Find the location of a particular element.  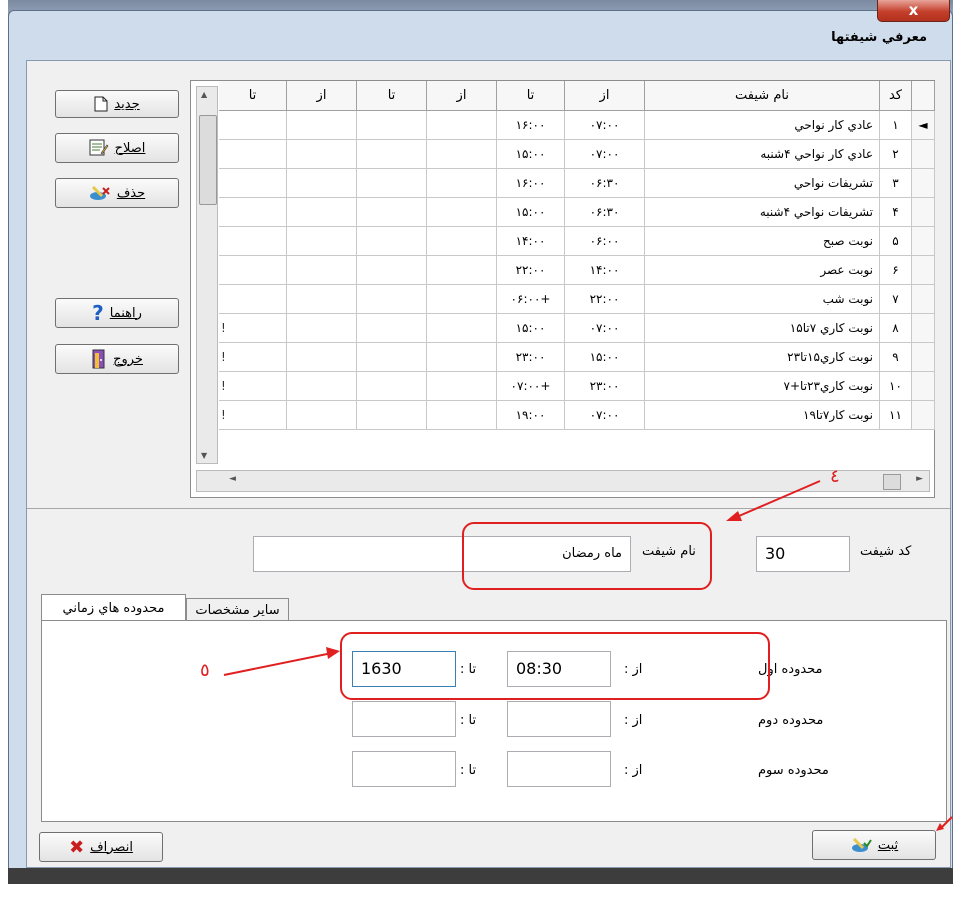

tab-time-ranges: محدوده هاي زماني is located at coordinates (113, 608).